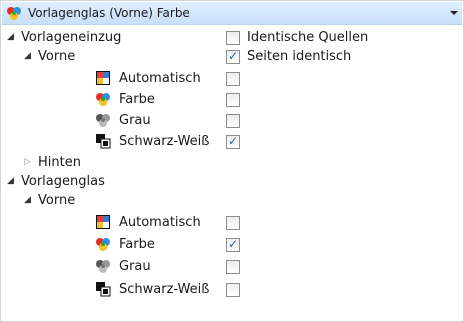 Image resolution: width=464 pixels, height=322 pixels. Describe the element at coordinates (233, 38) in the screenshot. I see `identische-quellen-checkbox` at that location.